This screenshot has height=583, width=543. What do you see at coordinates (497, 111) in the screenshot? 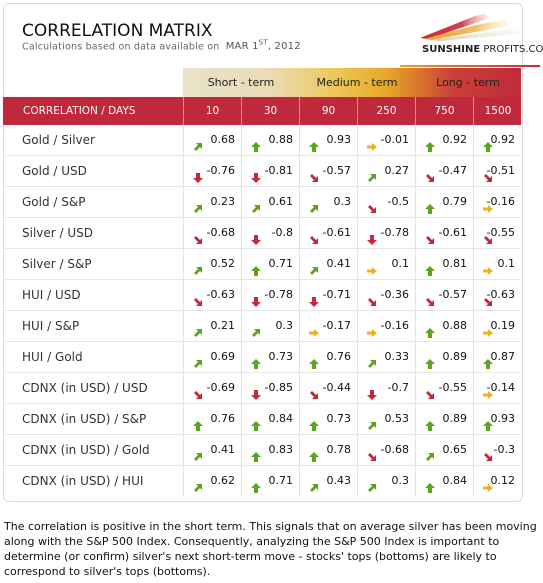
I see `column-header-1500: 1500` at bounding box center [497, 111].